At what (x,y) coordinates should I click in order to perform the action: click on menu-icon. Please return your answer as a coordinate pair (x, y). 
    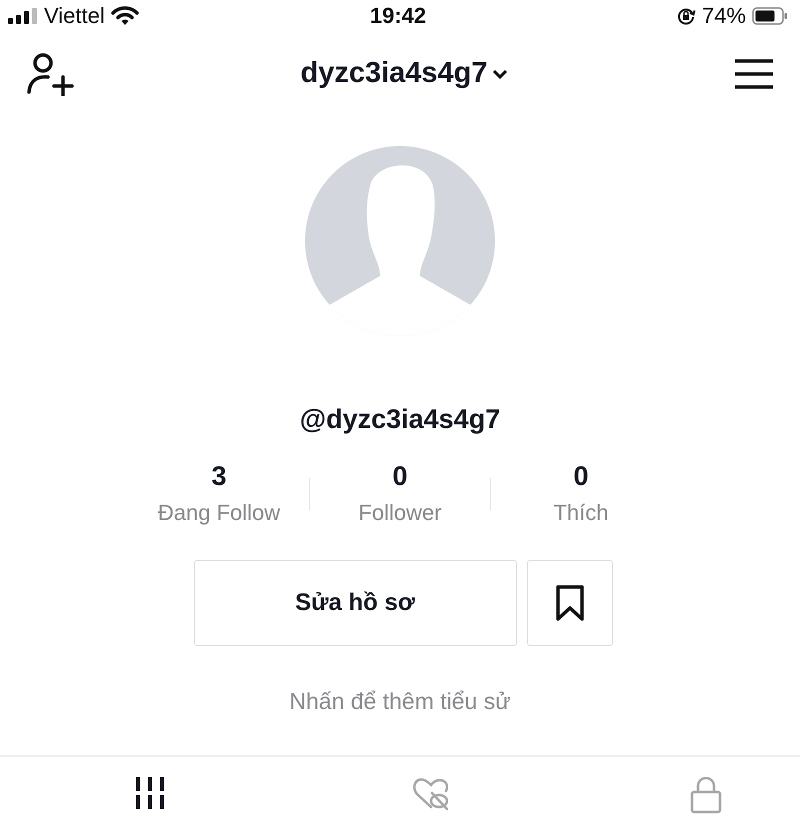
    Looking at the image, I should click on (754, 74).